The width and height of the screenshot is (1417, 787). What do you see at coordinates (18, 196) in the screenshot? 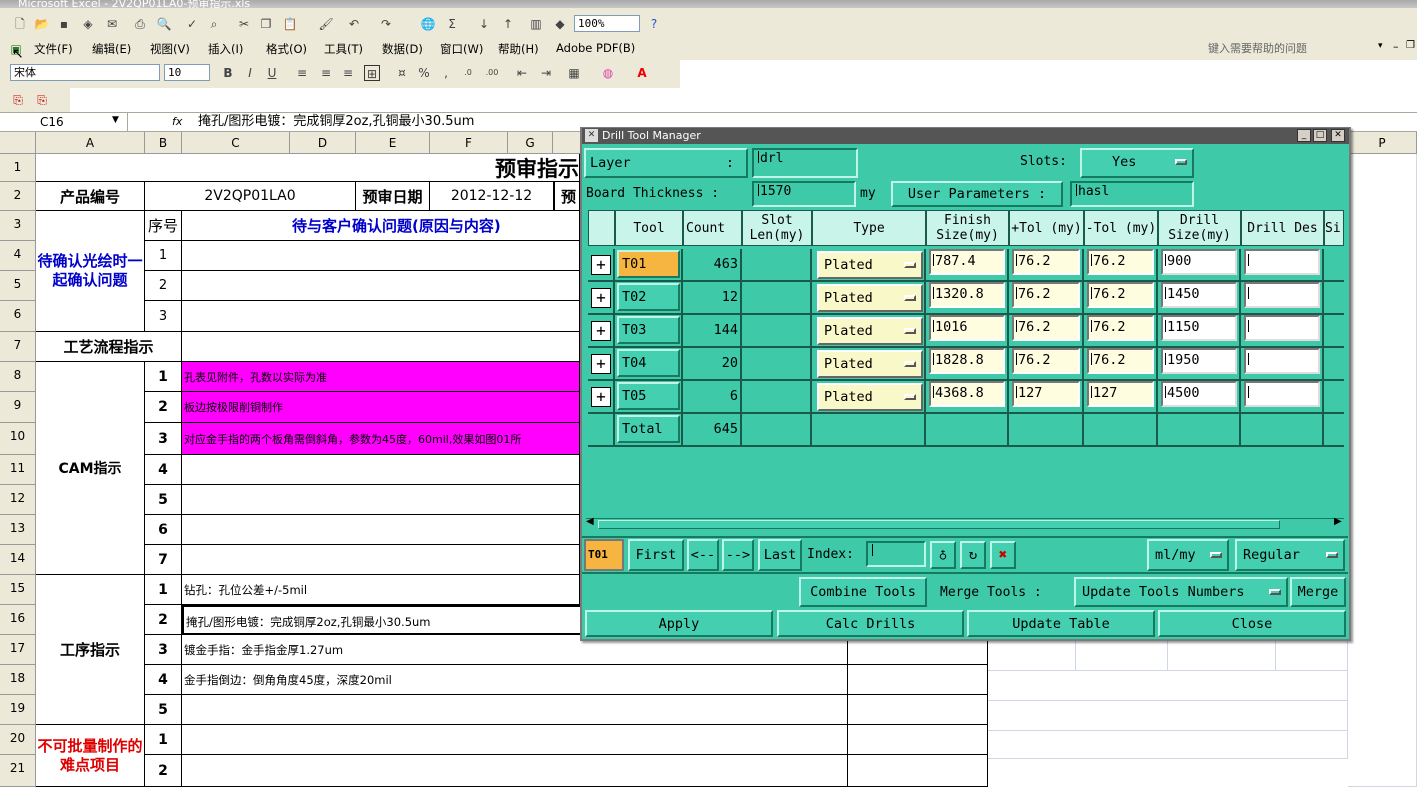
I see `row-header: 2` at bounding box center [18, 196].